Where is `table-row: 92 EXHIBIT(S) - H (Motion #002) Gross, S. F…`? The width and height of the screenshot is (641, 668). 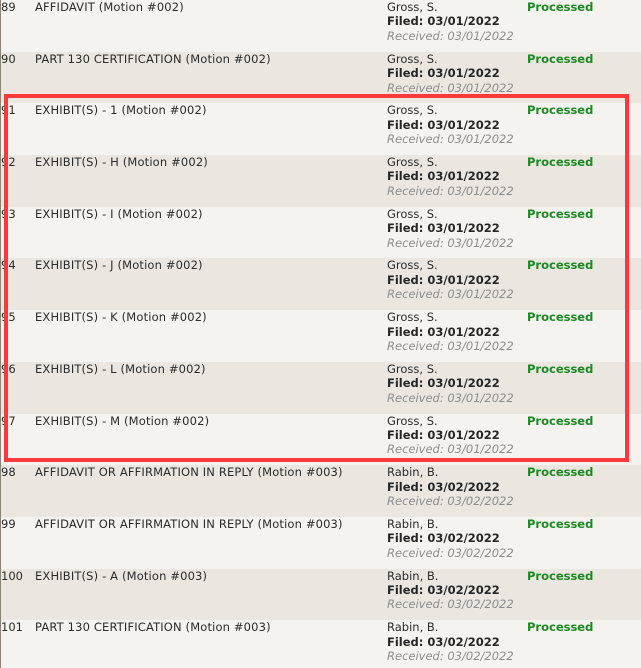
table-row: 92 EXHIBIT(S) - H (Motion #002) Gross, S. F… is located at coordinates (321, 181).